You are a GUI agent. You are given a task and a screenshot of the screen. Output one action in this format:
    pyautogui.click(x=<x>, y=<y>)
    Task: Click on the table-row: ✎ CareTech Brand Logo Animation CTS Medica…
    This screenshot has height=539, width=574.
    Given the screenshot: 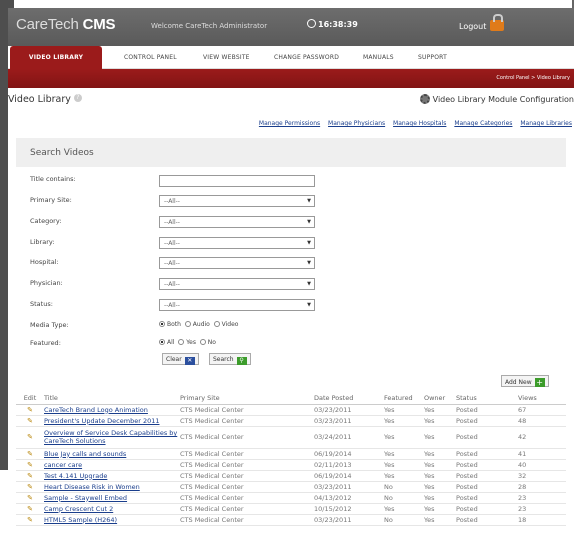 What is the action you would take?
    pyautogui.click(x=291, y=410)
    